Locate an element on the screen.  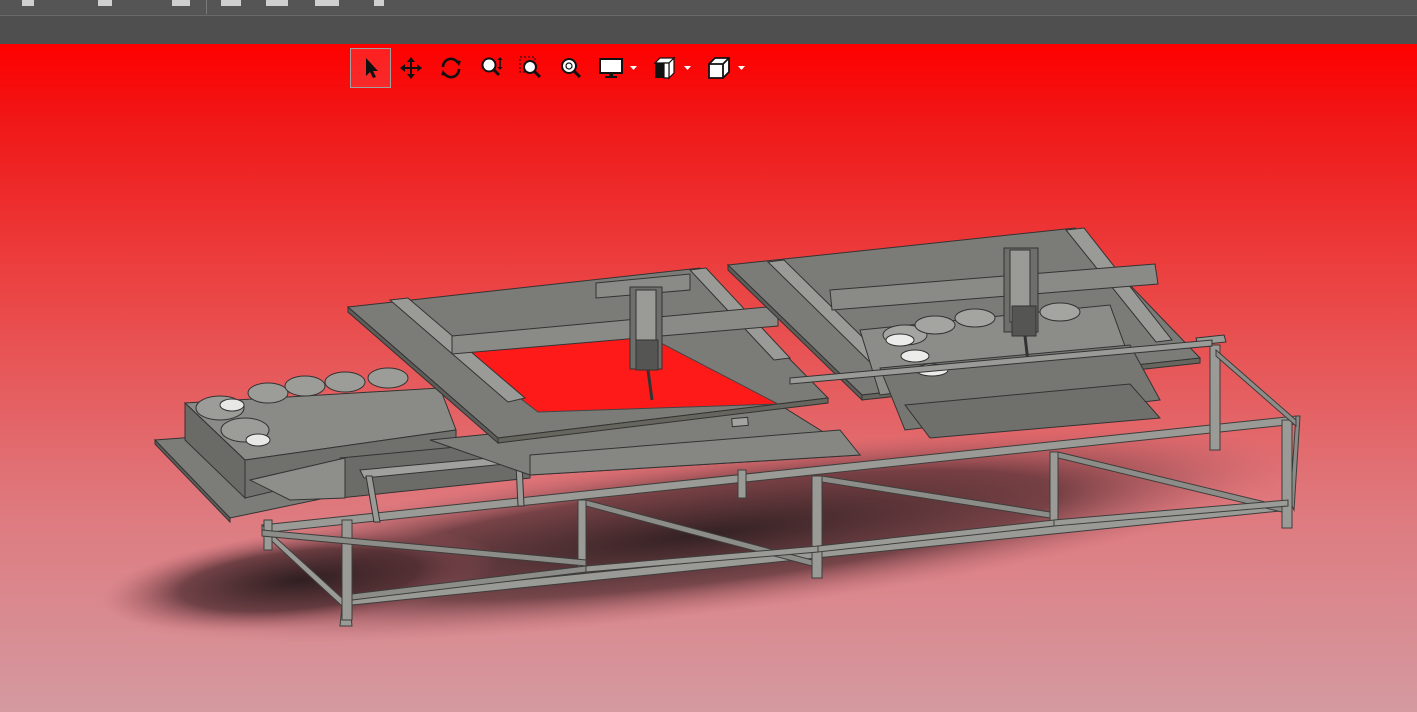
cube-icon is located at coordinates (719, 68).